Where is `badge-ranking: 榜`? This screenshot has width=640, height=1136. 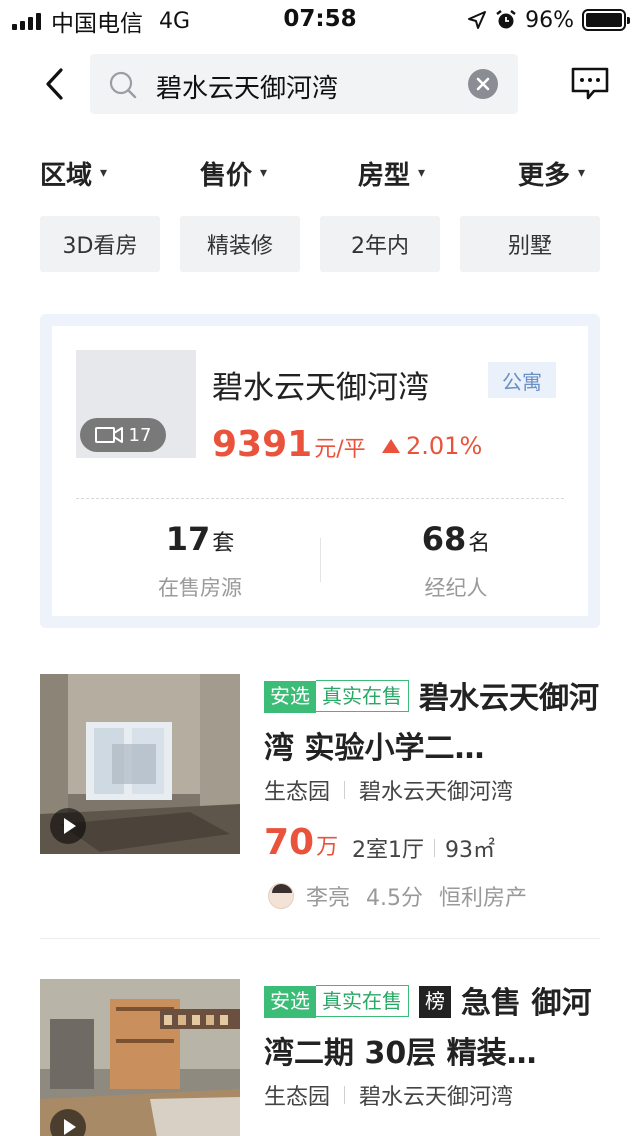 badge-ranking: 榜 is located at coordinates (435, 1002).